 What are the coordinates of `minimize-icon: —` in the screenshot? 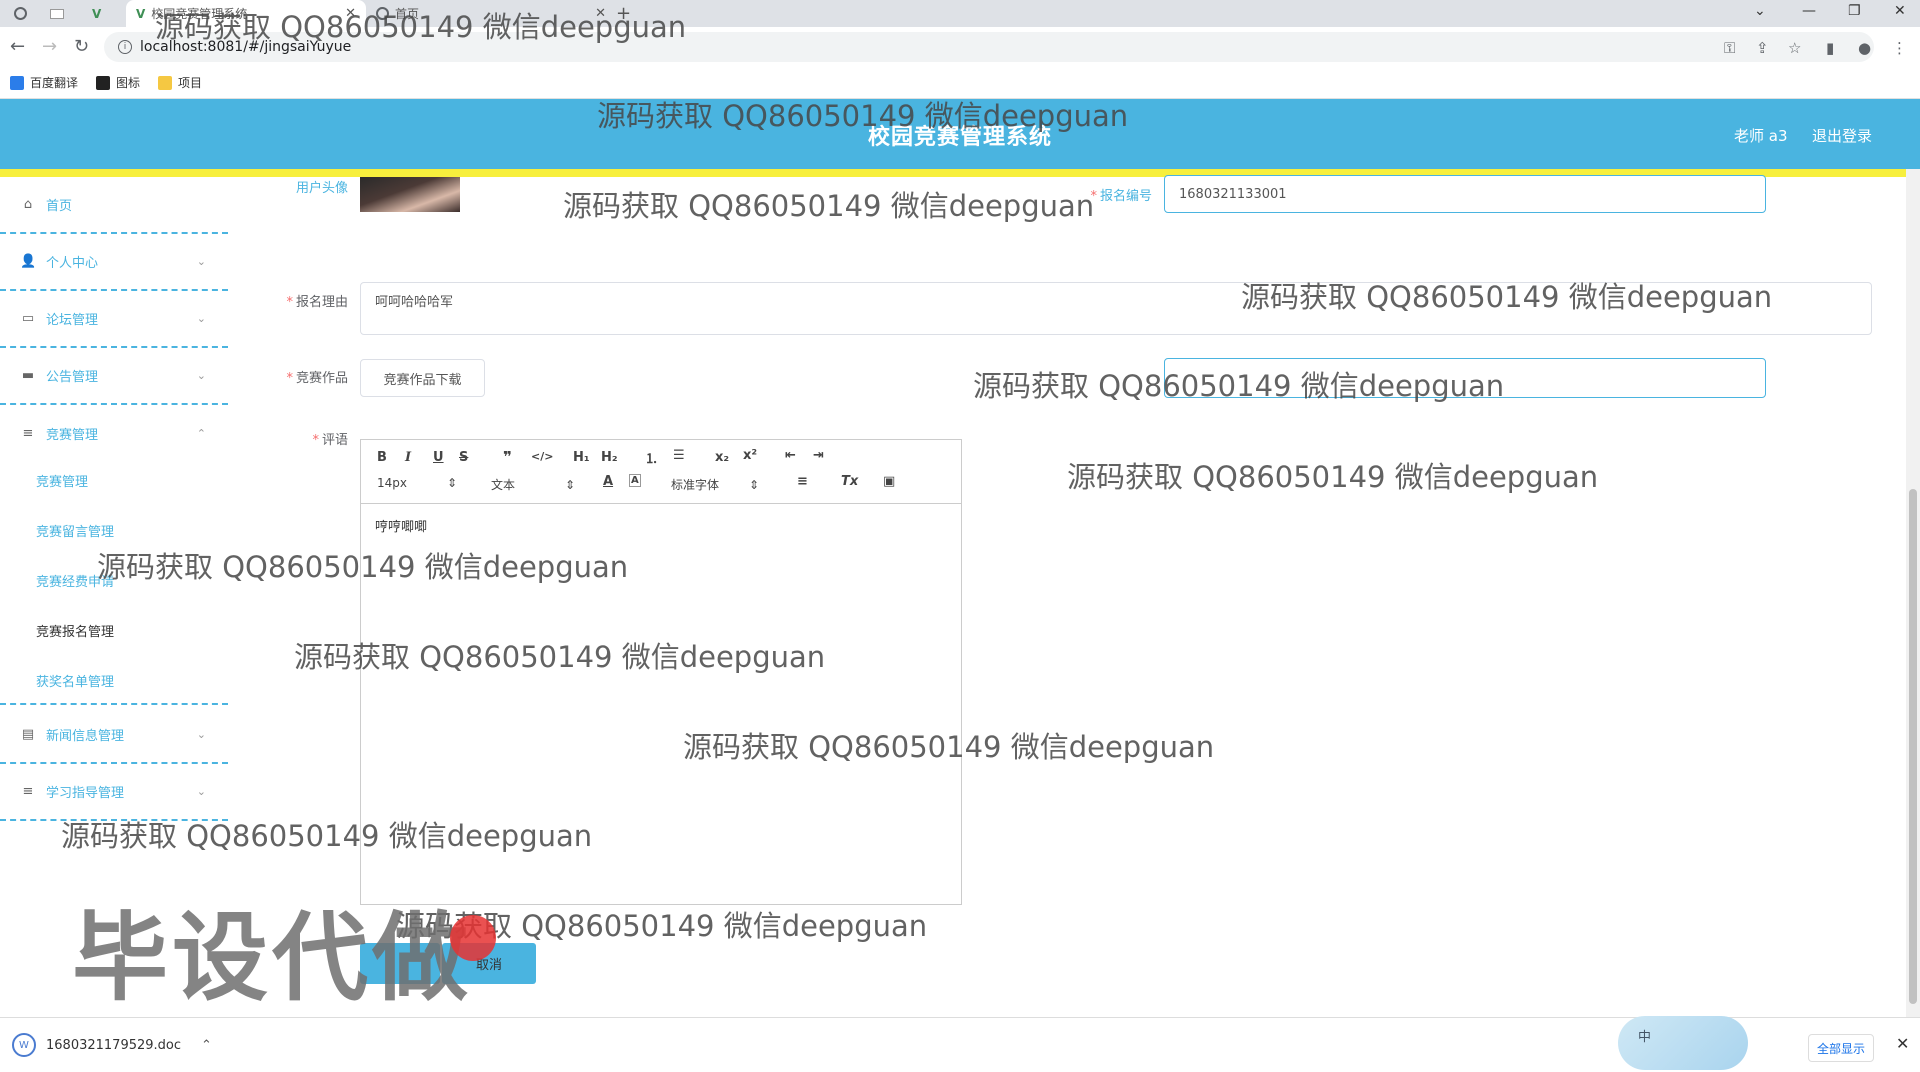 It's located at (1809, 11).